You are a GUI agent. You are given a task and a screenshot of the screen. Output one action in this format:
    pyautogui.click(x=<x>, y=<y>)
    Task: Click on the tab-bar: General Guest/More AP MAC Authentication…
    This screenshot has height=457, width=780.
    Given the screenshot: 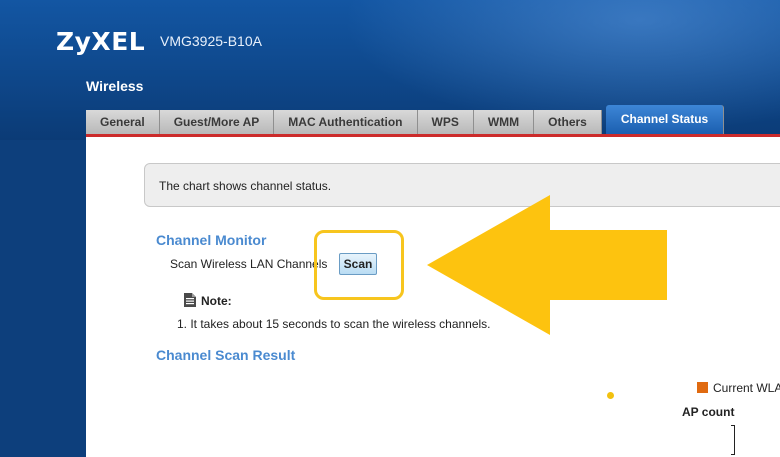 What is the action you would take?
    pyautogui.click(x=405, y=119)
    